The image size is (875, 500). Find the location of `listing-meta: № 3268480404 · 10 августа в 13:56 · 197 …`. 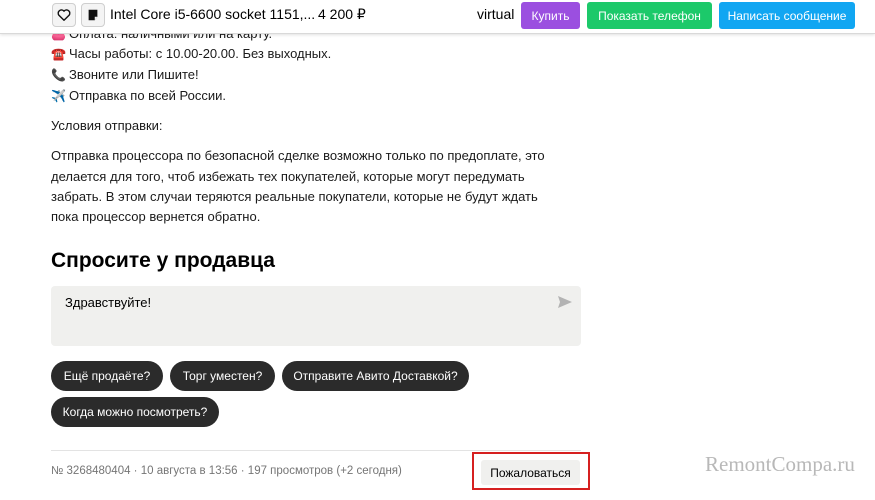

listing-meta: № 3268480404 · 10 августа в 13:56 · 197 … is located at coordinates (226, 471).